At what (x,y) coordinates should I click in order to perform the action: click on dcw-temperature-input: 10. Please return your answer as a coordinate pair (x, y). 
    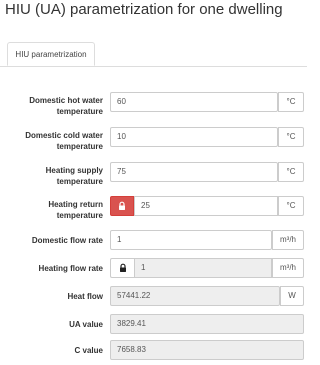
    Looking at the image, I should click on (194, 137).